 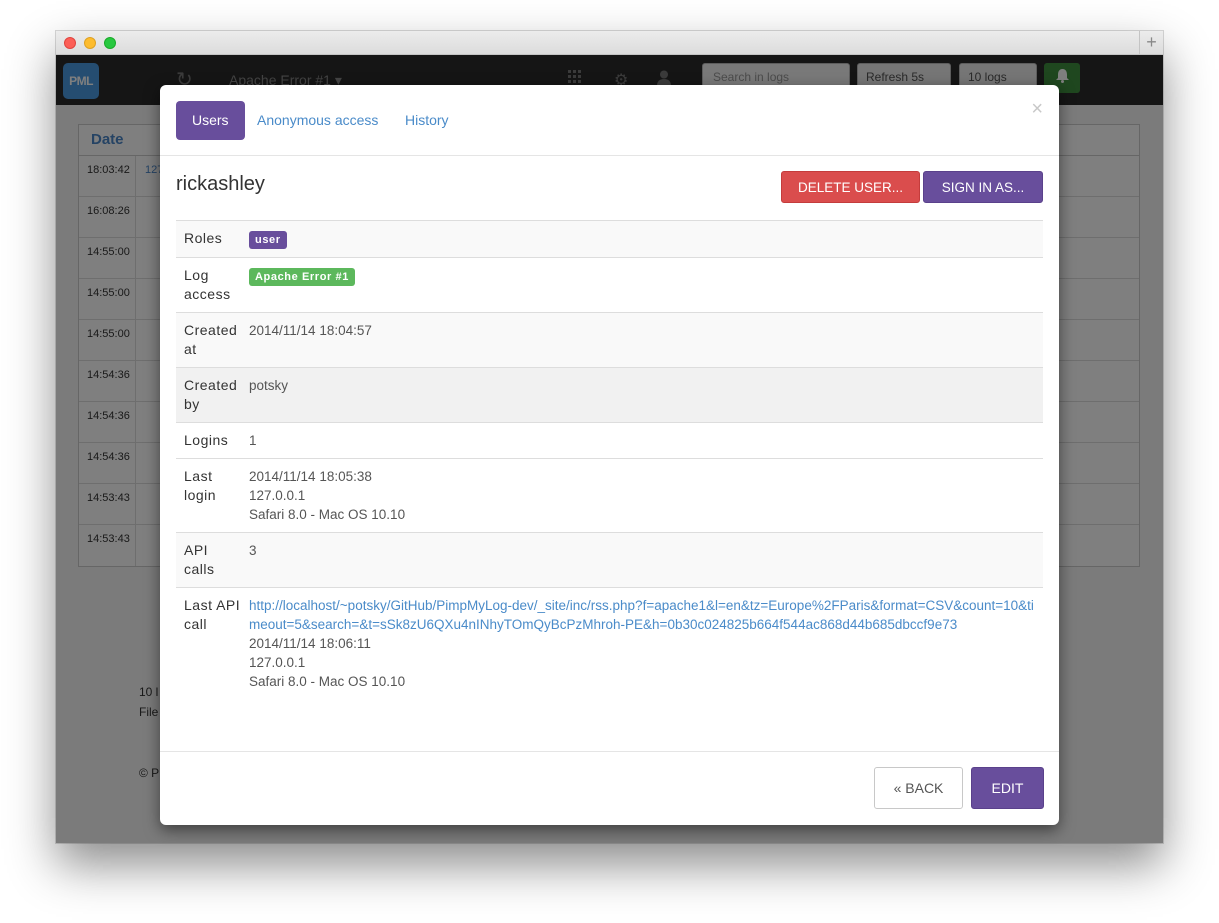 What do you see at coordinates (90, 43) in the screenshot?
I see `minimize-window-button` at bounding box center [90, 43].